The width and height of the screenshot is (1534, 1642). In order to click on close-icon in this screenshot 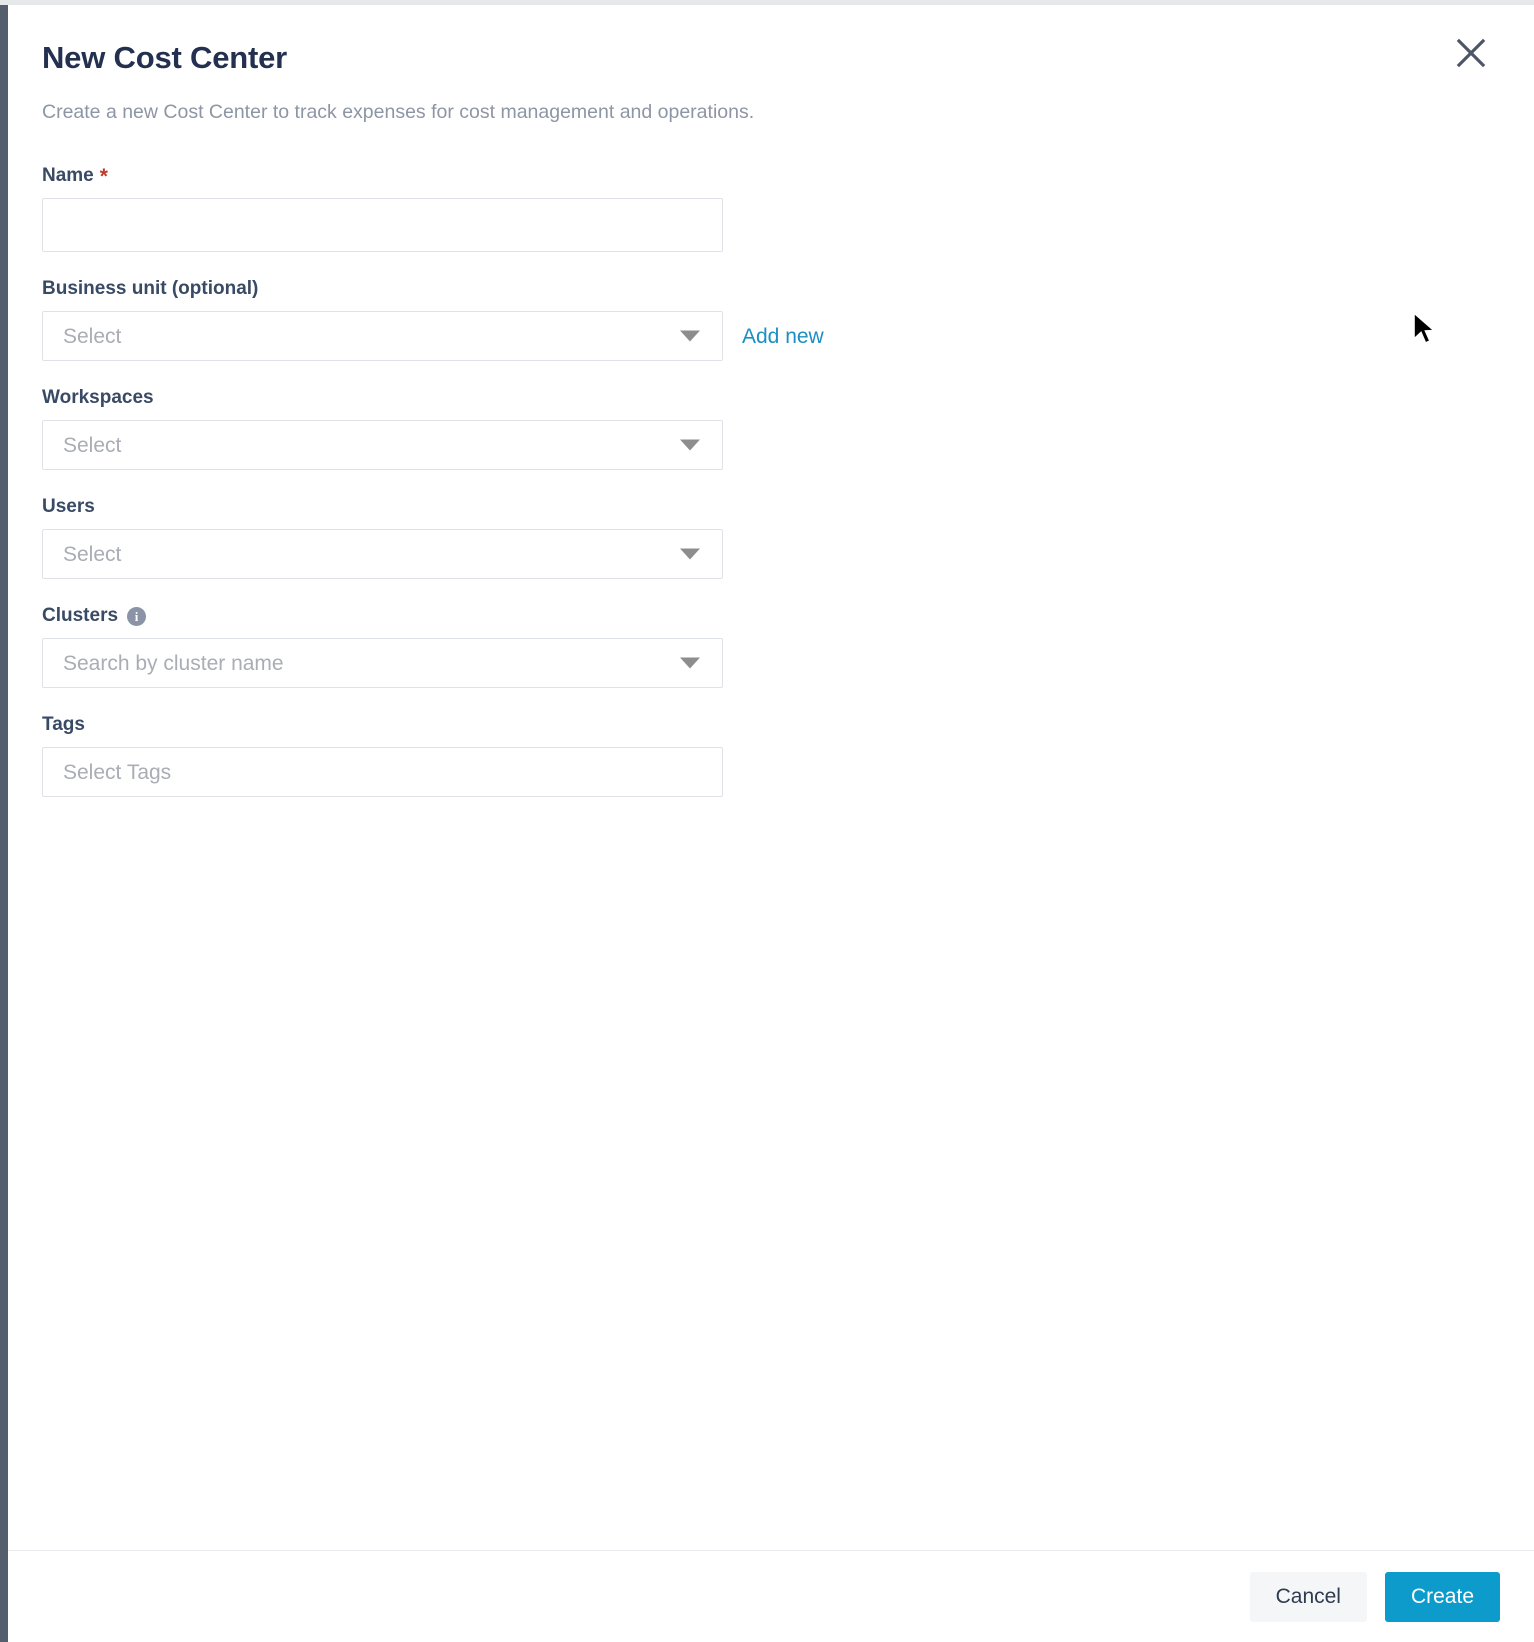, I will do `click(1471, 53)`.